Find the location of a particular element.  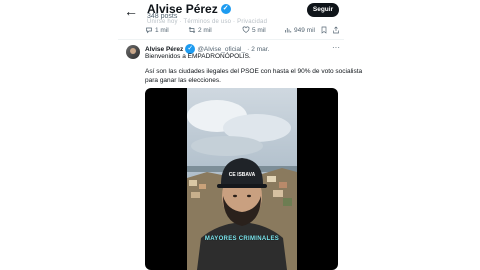

heart-icon is located at coordinates (246, 29).